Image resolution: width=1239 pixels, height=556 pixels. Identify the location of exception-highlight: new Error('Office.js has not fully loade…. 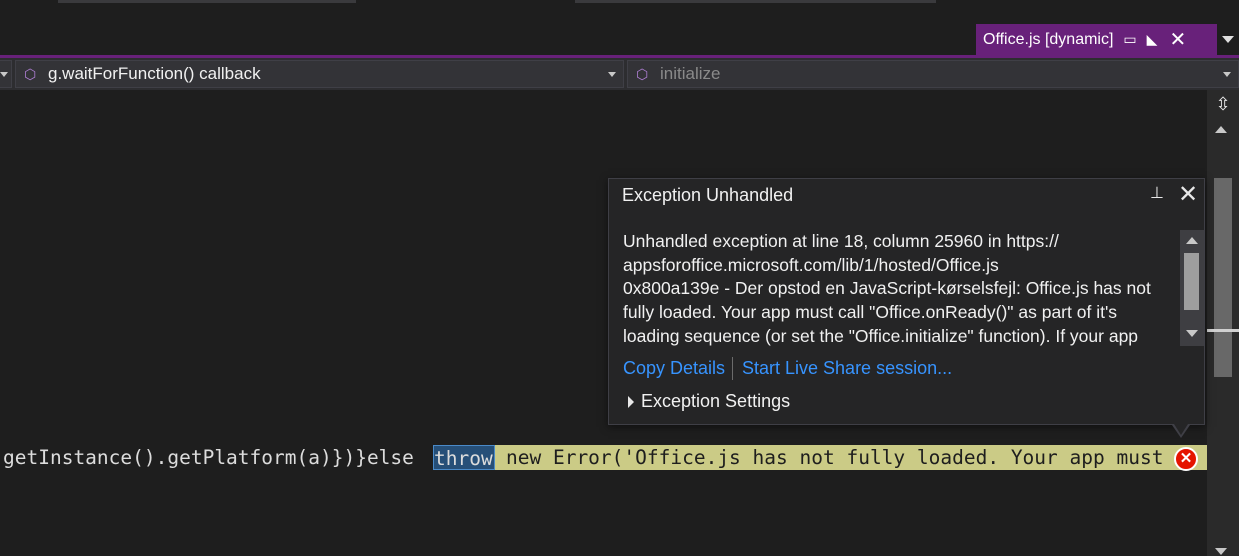
(851, 457).